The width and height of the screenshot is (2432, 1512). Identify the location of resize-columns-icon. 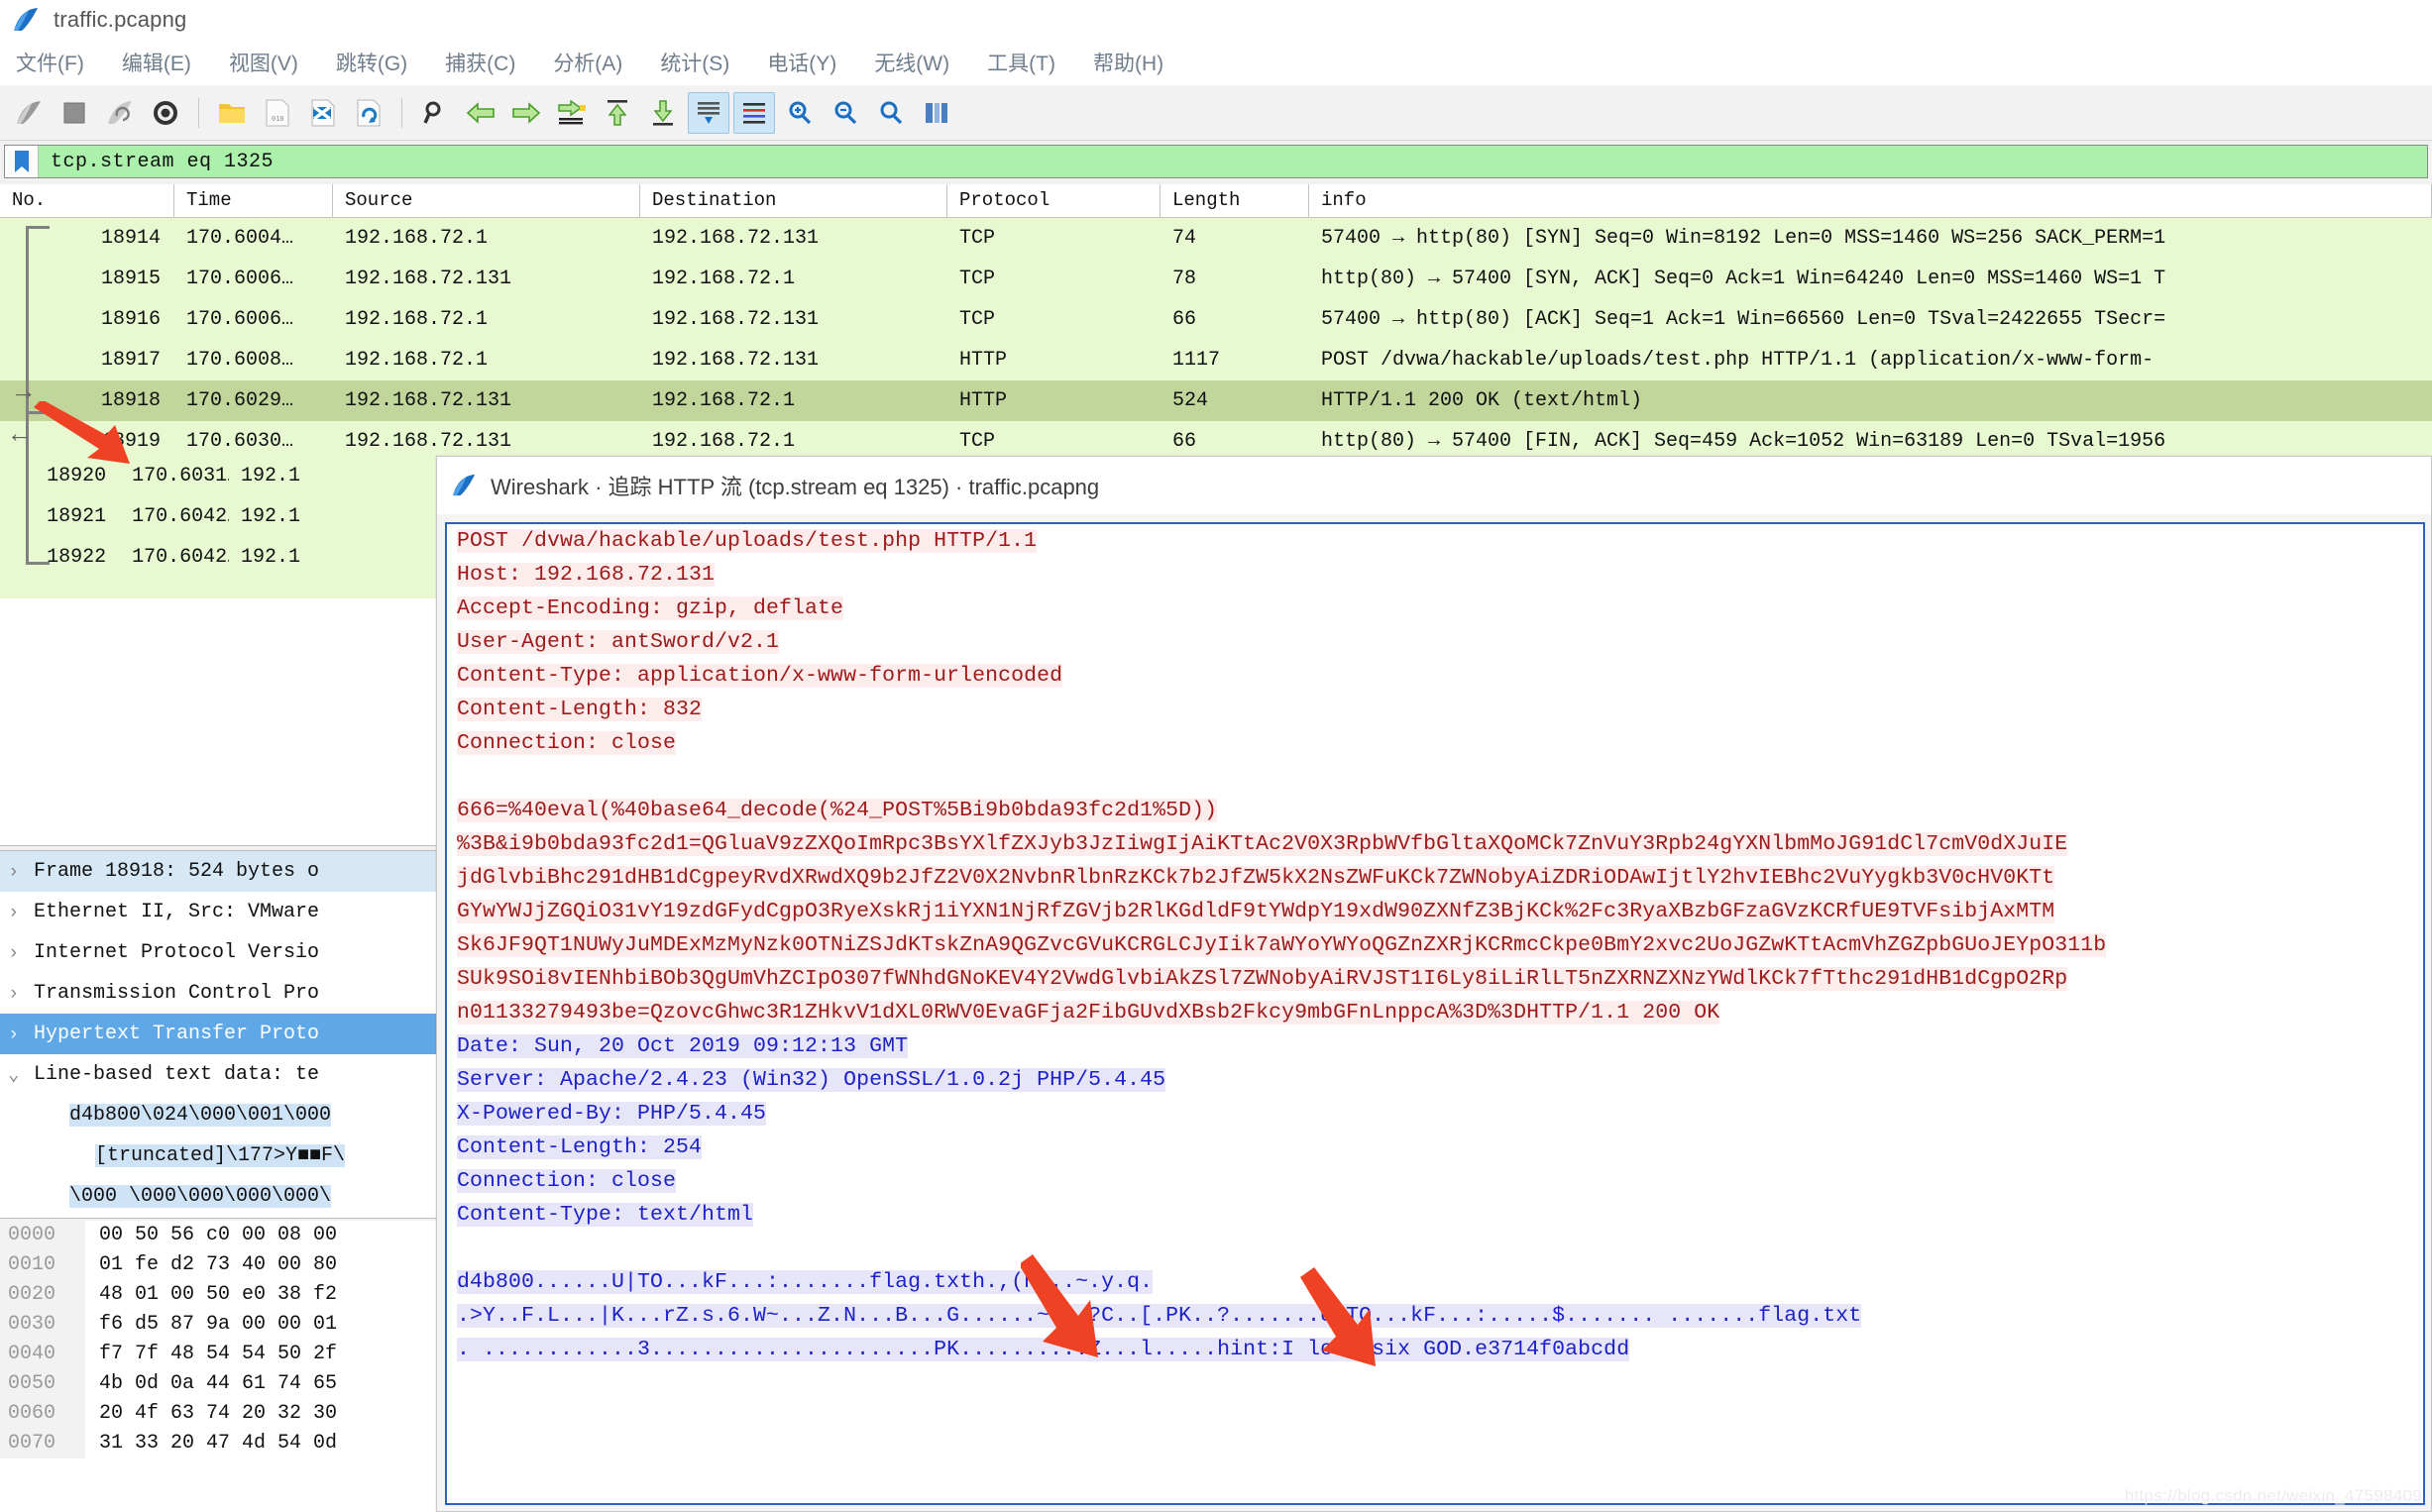
(937, 113).